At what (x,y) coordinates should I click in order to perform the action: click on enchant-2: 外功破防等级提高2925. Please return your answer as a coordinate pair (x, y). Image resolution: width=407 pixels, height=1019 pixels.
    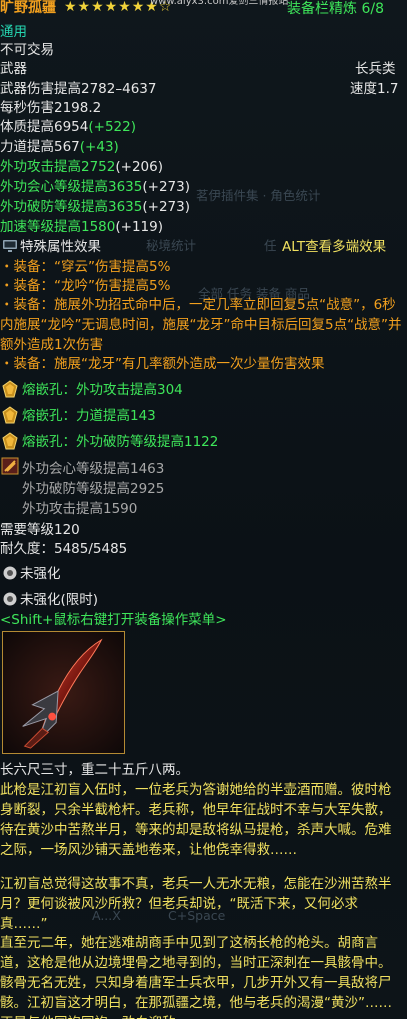
    Looking at the image, I should click on (93, 489).